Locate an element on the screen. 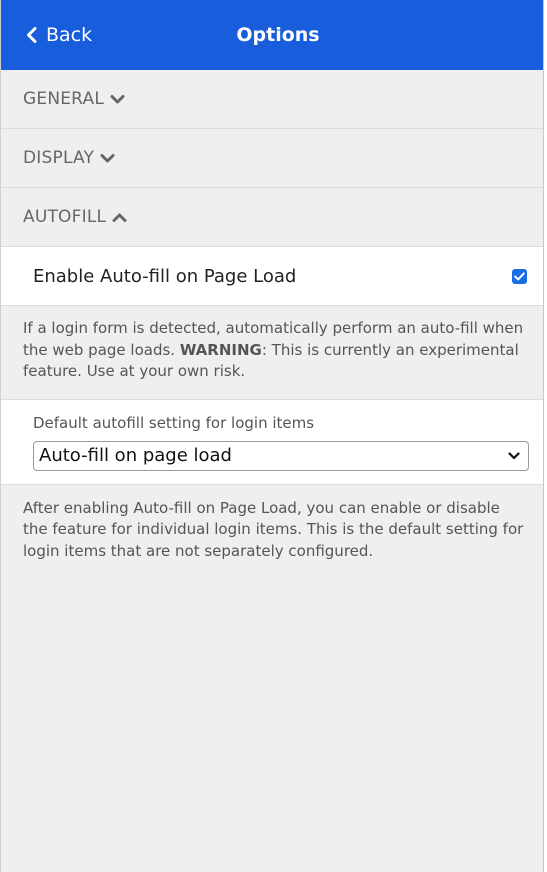 Image resolution: width=547 pixels, height=872 pixels. default-autofill-select: Auto-fill on page load is located at coordinates (281, 455).